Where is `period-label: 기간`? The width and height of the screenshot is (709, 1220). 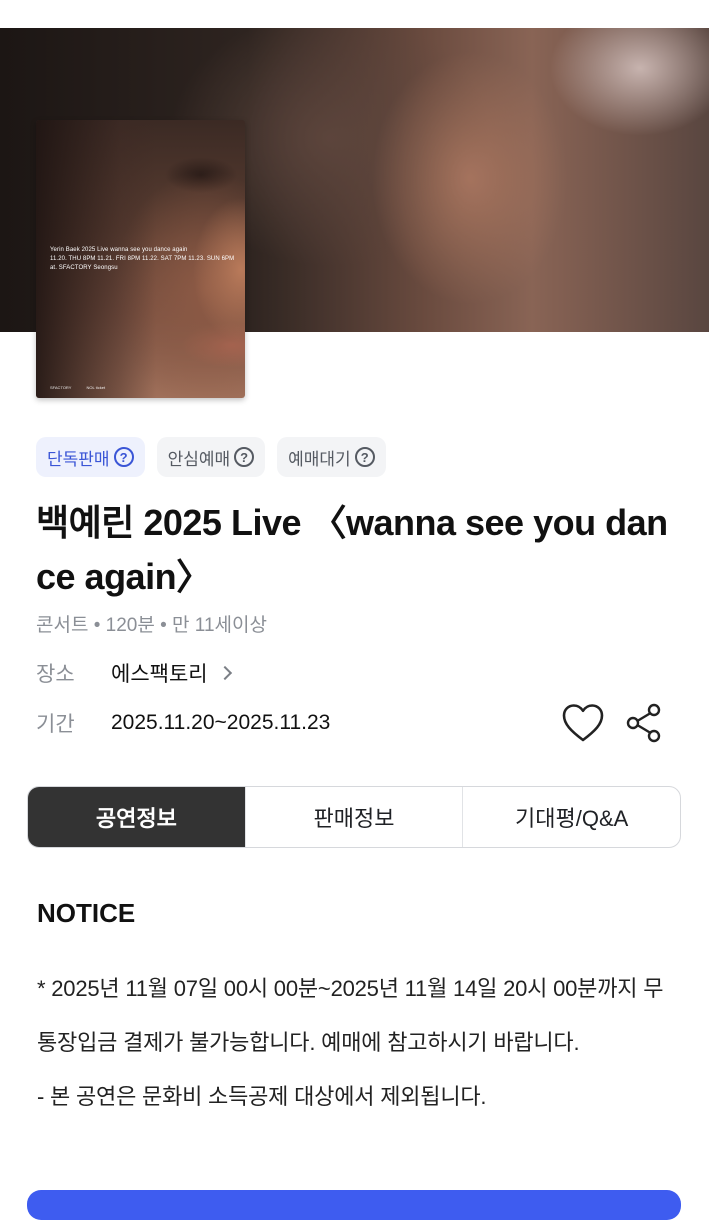 period-label: 기간 is located at coordinates (55, 724).